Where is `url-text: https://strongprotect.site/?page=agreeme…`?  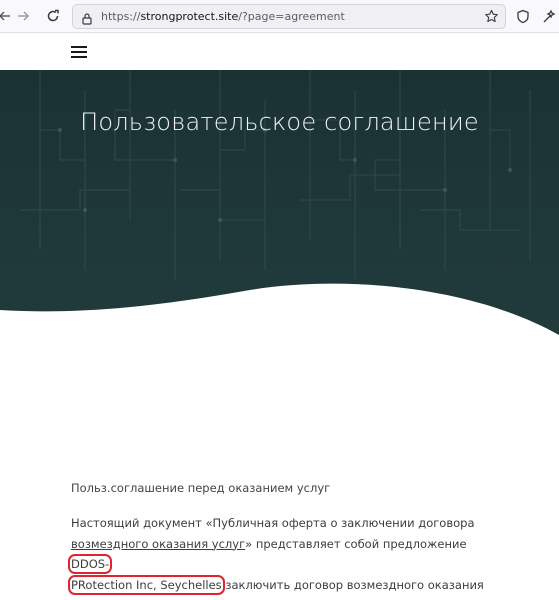 url-text: https://strongprotect.site/?page=agreeme… is located at coordinates (223, 16).